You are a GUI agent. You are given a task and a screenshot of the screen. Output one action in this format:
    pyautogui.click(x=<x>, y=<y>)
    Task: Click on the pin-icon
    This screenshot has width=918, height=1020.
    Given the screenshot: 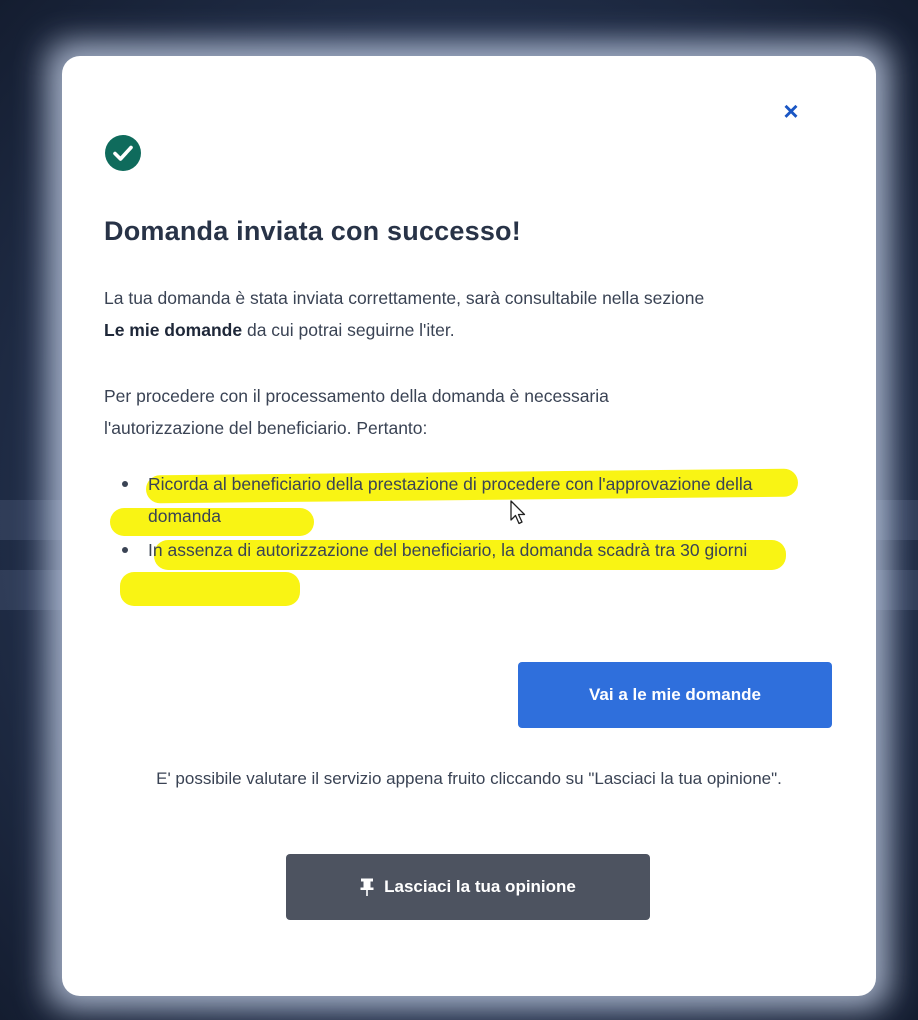 What is the action you would take?
    pyautogui.click(x=367, y=887)
    